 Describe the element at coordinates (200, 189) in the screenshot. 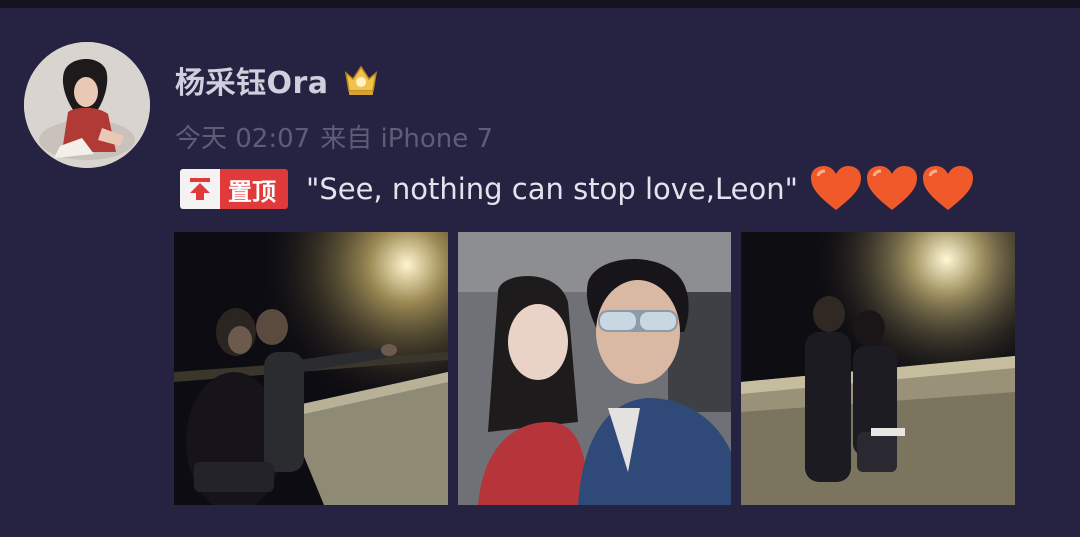

I see `pin-up-arrow-icon` at that location.